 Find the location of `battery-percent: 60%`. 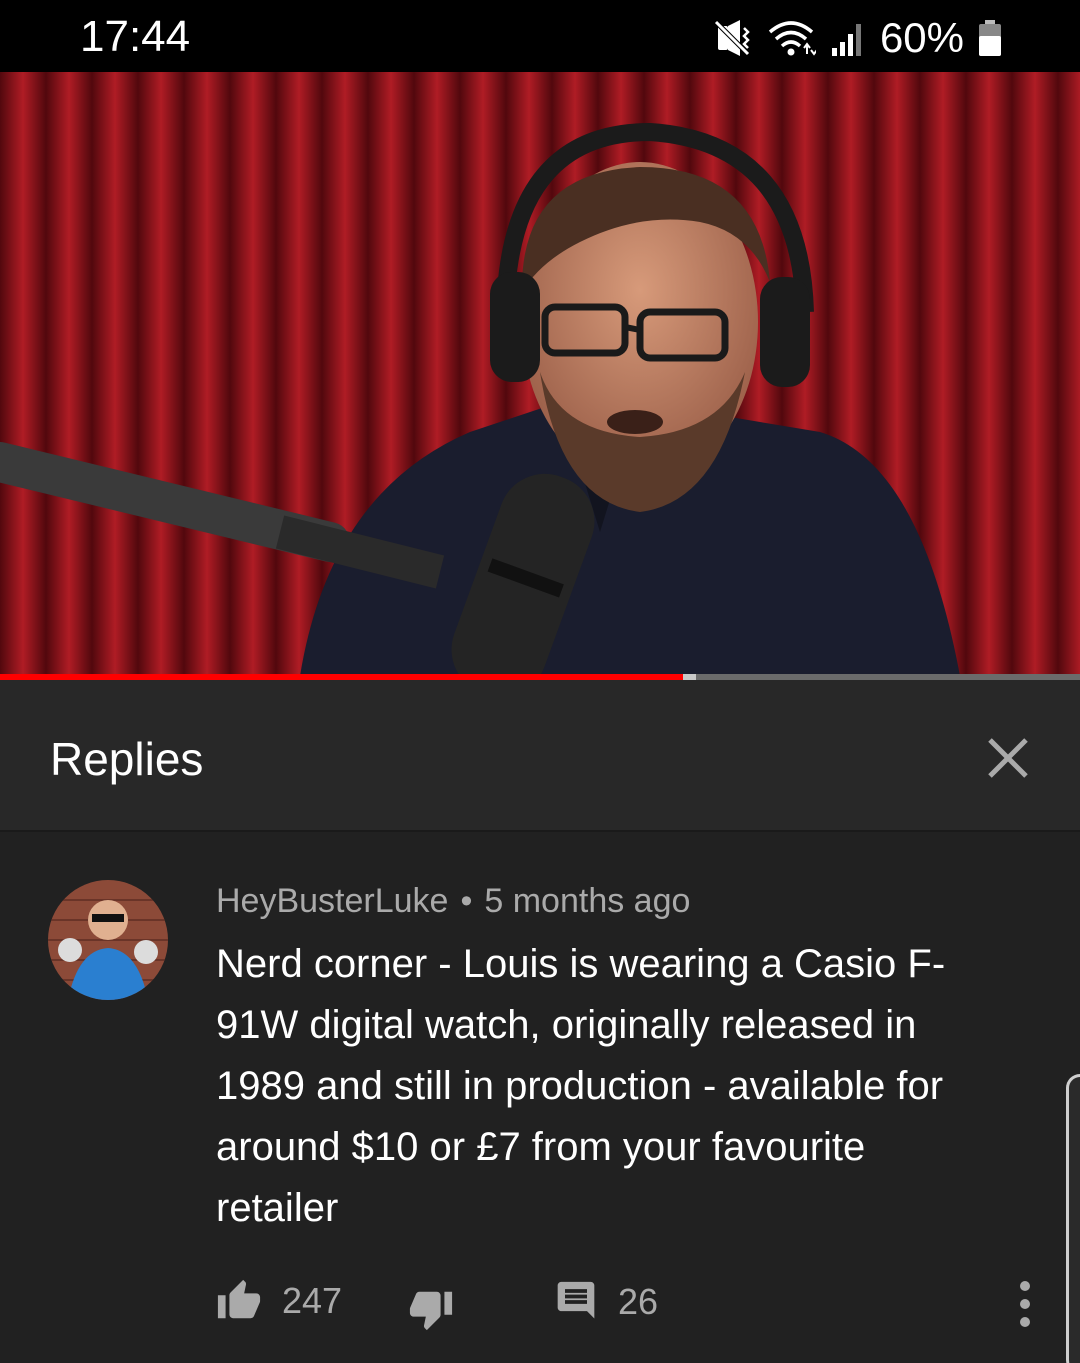

battery-percent: 60% is located at coordinates (921, 37).